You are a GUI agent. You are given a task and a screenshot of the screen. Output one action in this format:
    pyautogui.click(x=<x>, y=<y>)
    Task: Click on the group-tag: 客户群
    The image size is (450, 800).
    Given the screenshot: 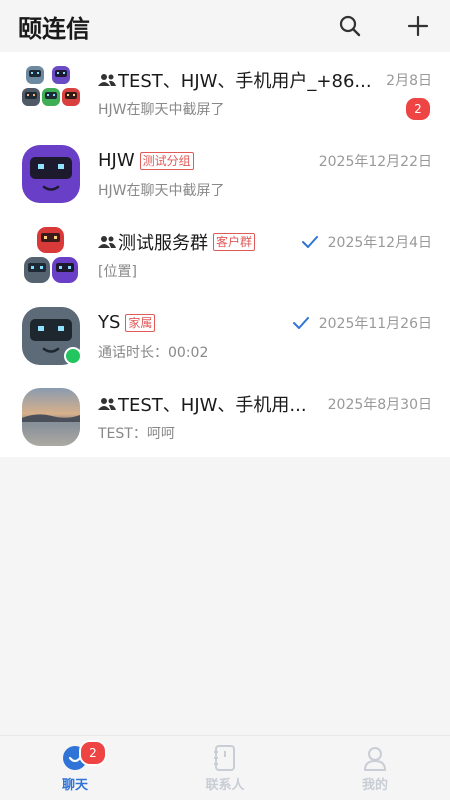 What is the action you would take?
    pyautogui.click(x=234, y=241)
    